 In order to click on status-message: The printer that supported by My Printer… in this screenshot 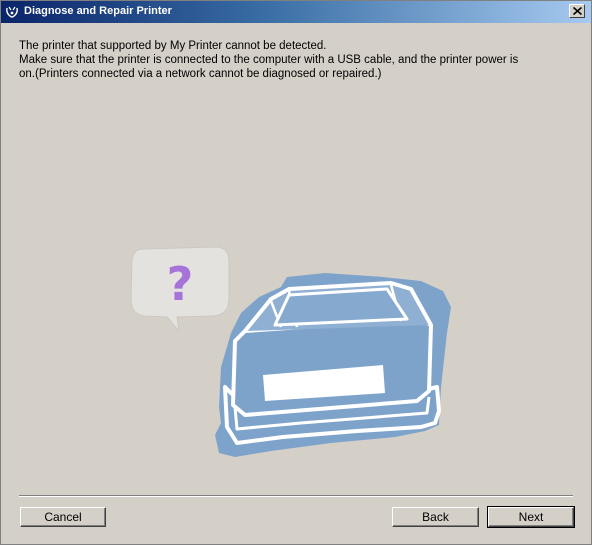, I will do `click(299, 60)`.